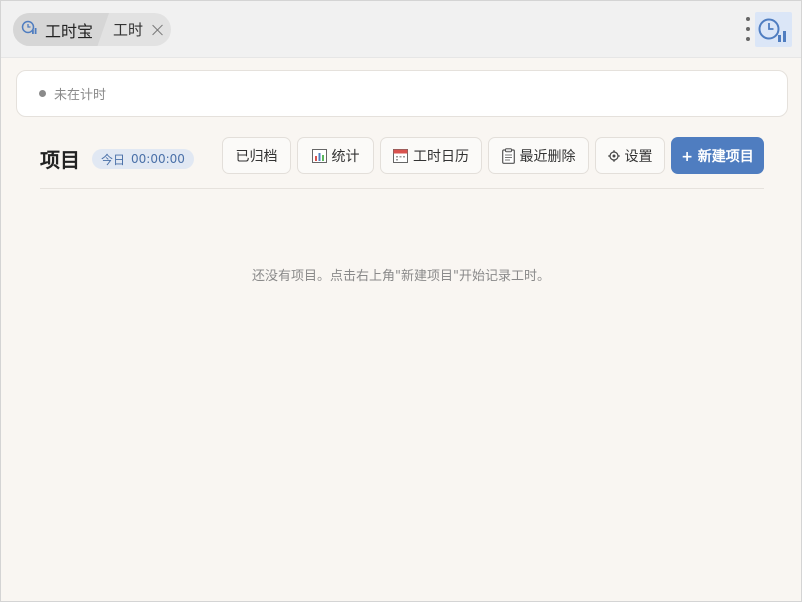 The width and height of the screenshot is (802, 602). I want to click on calendar-button: 工时日历, so click(431, 155).